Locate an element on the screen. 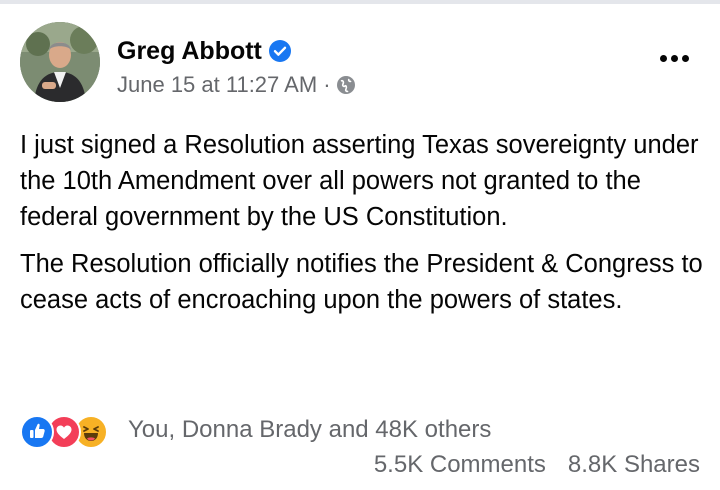  engagement-counts: 5.5K Comments 8.8K Shares is located at coordinates (537, 465).